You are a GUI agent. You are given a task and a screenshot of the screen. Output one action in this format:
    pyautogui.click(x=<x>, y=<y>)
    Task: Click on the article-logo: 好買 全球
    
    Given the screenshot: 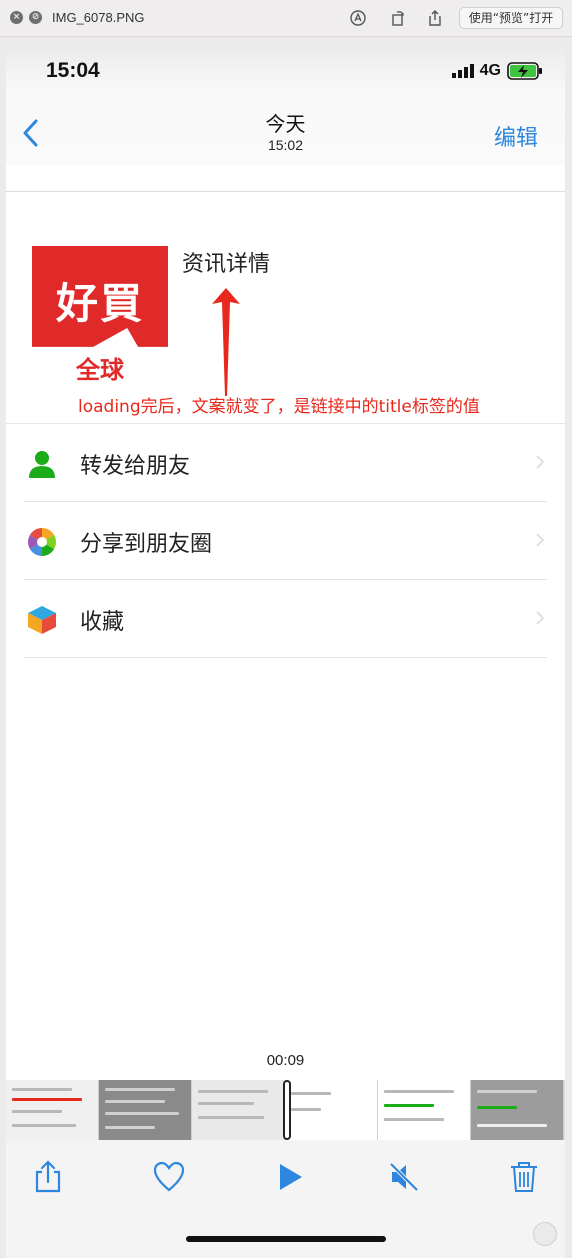 What is the action you would take?
    pyautogui.click(x=100, y=314)
    